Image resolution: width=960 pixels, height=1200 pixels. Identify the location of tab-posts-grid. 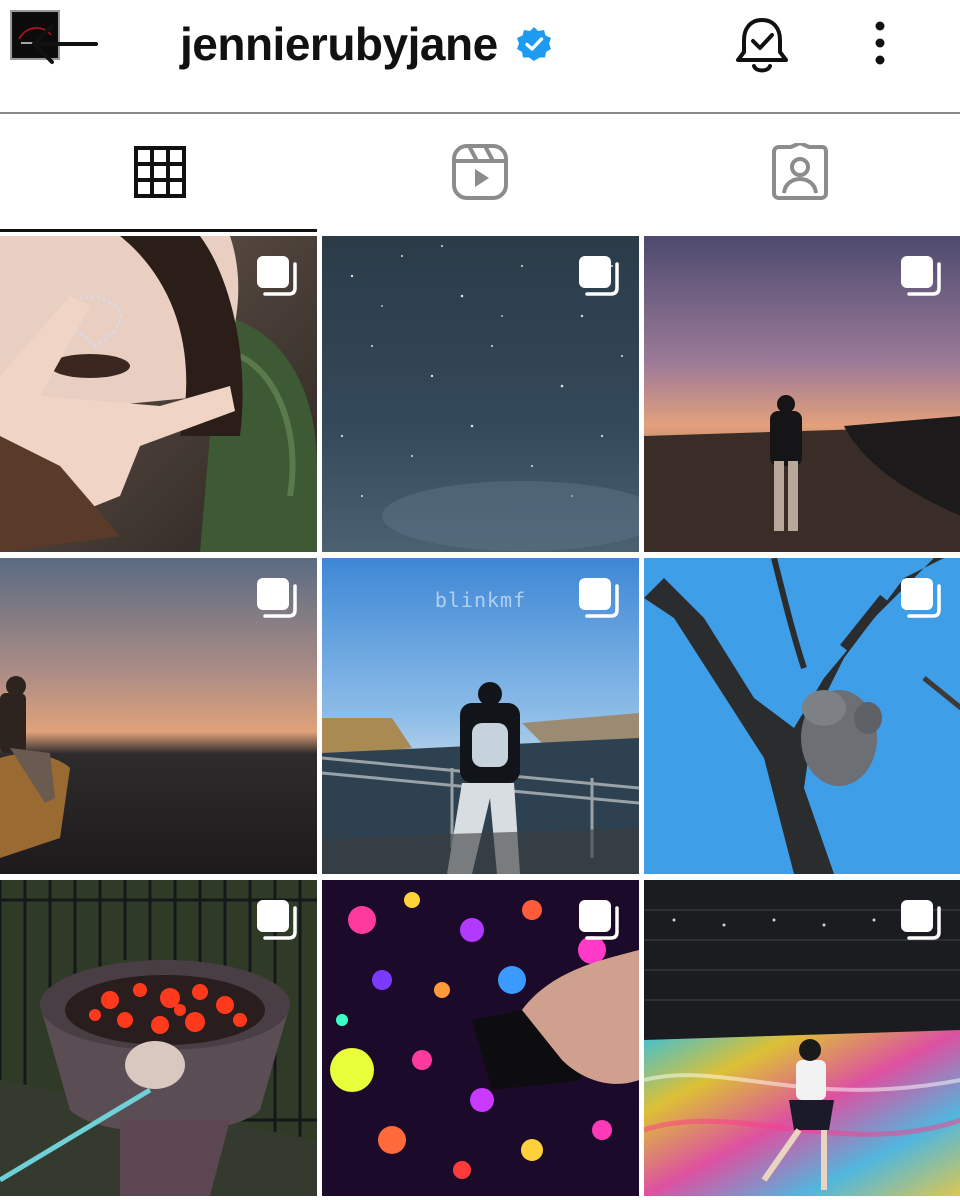
(160, 172).